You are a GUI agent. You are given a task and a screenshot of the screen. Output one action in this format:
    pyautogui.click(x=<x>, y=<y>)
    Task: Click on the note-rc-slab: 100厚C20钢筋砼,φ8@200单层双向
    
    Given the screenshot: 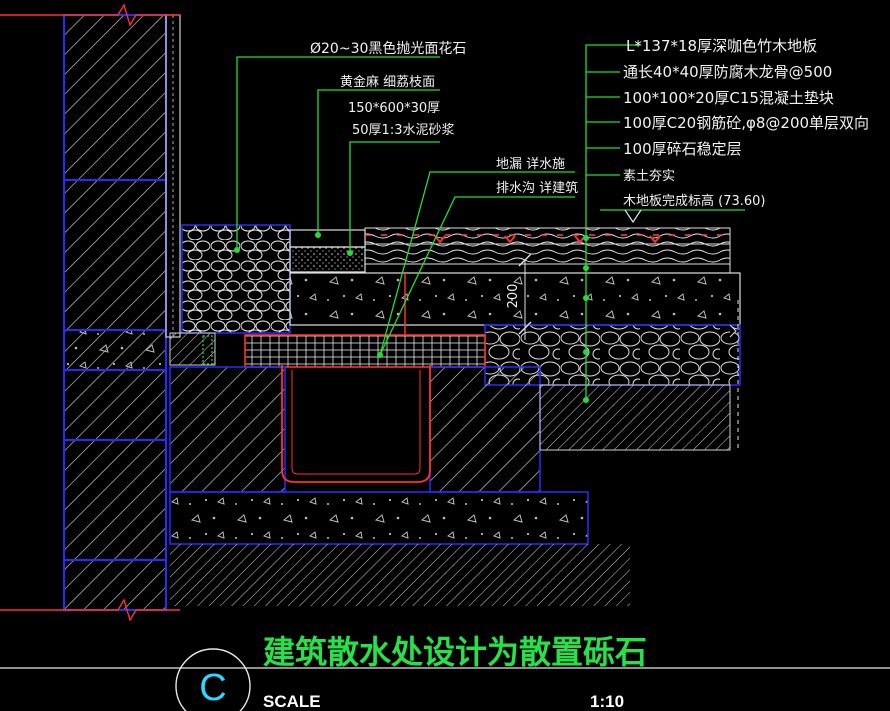 What is the action you would take?
    pyautogui.click(x=746, y=123)
    